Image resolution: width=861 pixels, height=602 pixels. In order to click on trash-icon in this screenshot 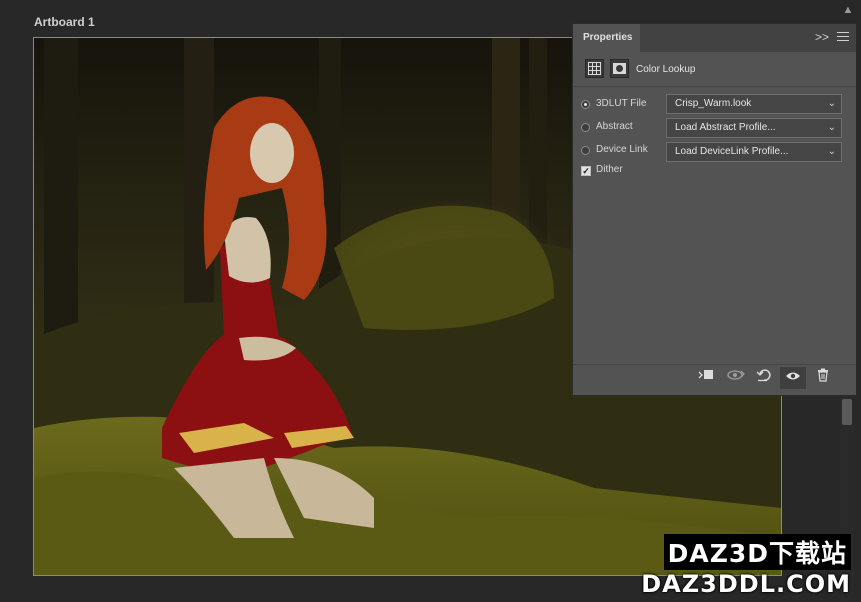, I will do `click(823, 378)`.